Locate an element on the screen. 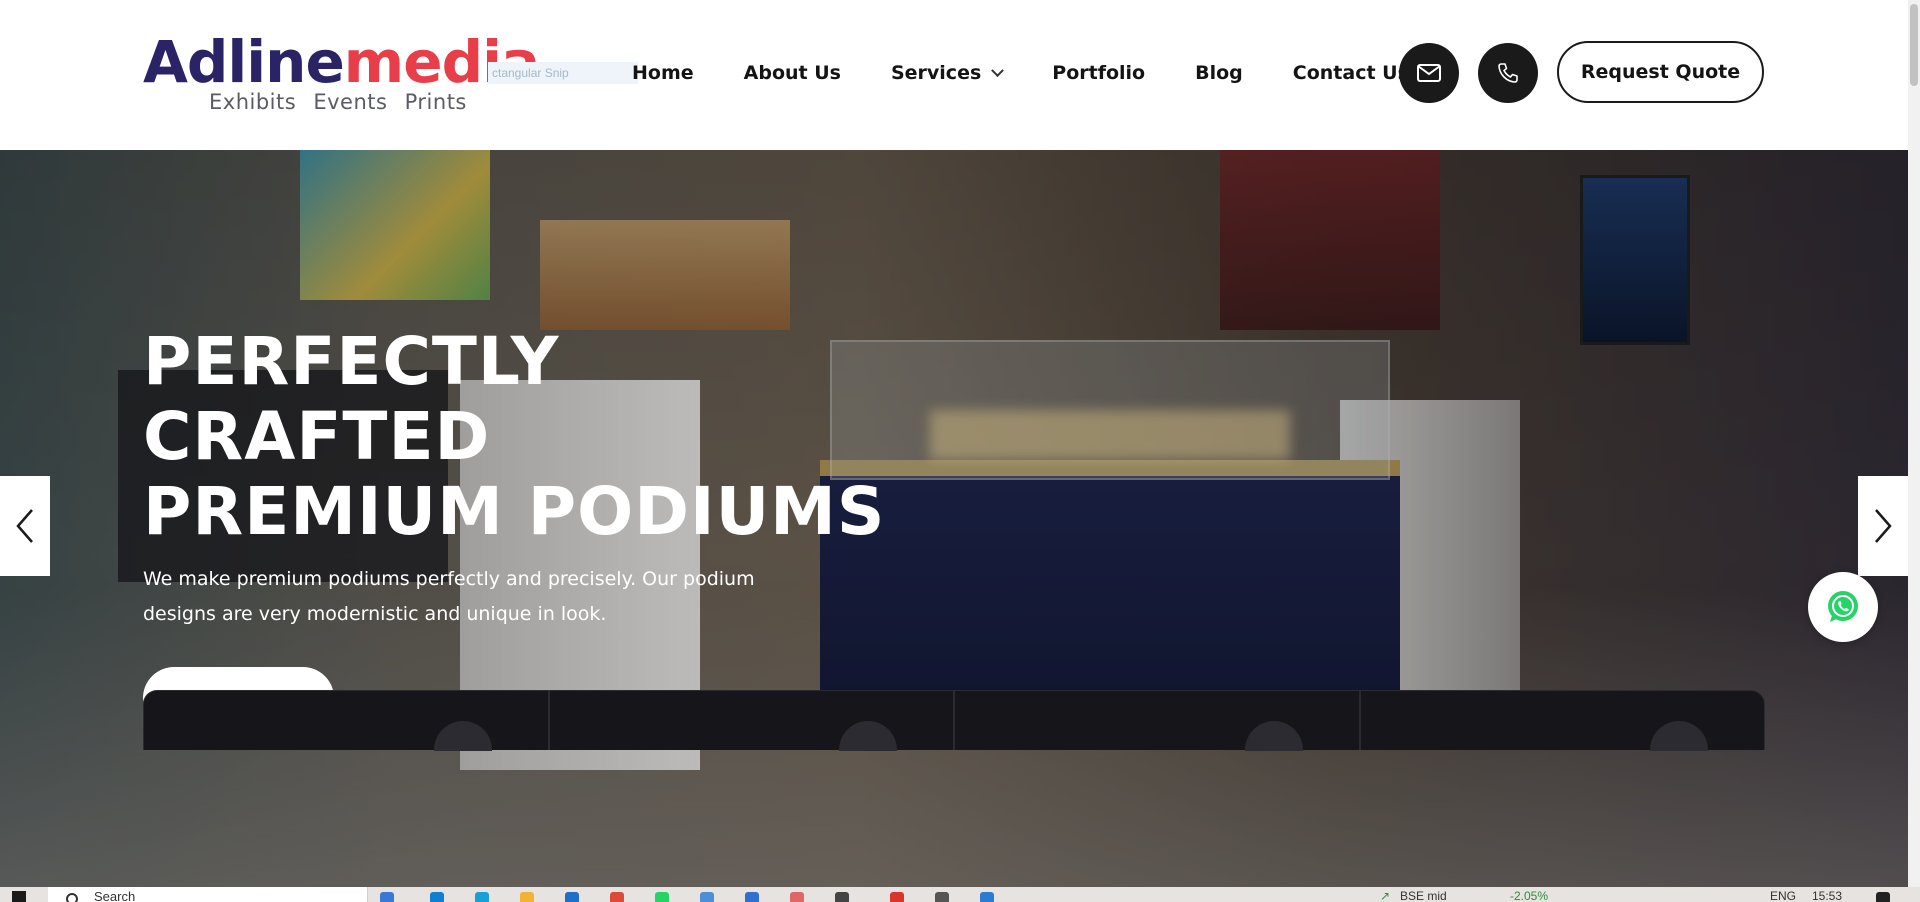 Image resolution: width=1920 pixels, height=902 pixels. stock-widget-arrow: ↗ is located at coordinates (1385, 895).